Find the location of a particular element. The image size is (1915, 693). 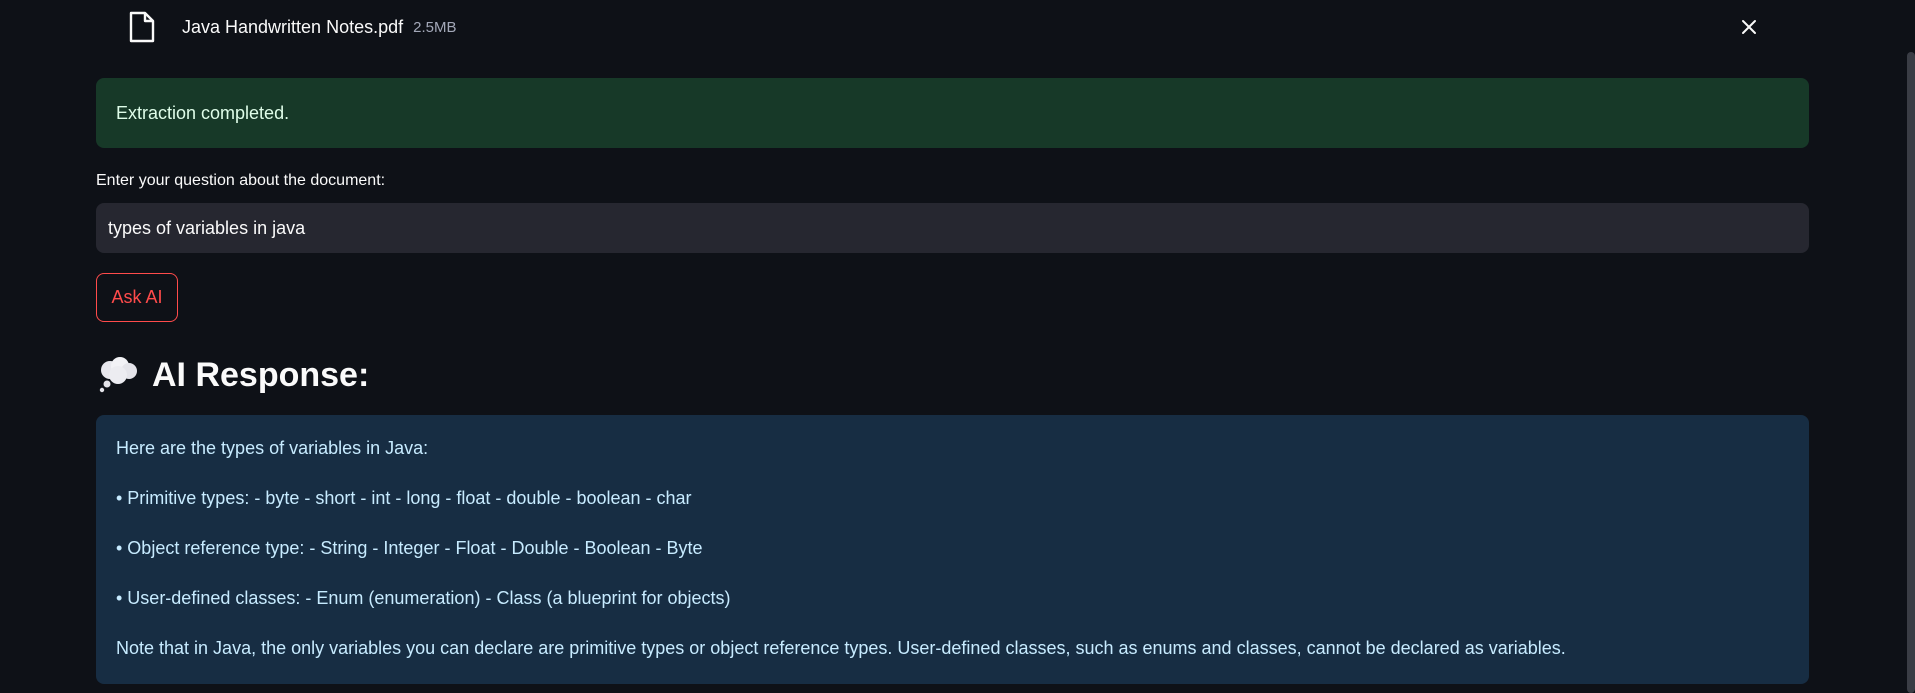

file-name: Java Handwritten Notes.pdf is located at coordinates (293, 26).